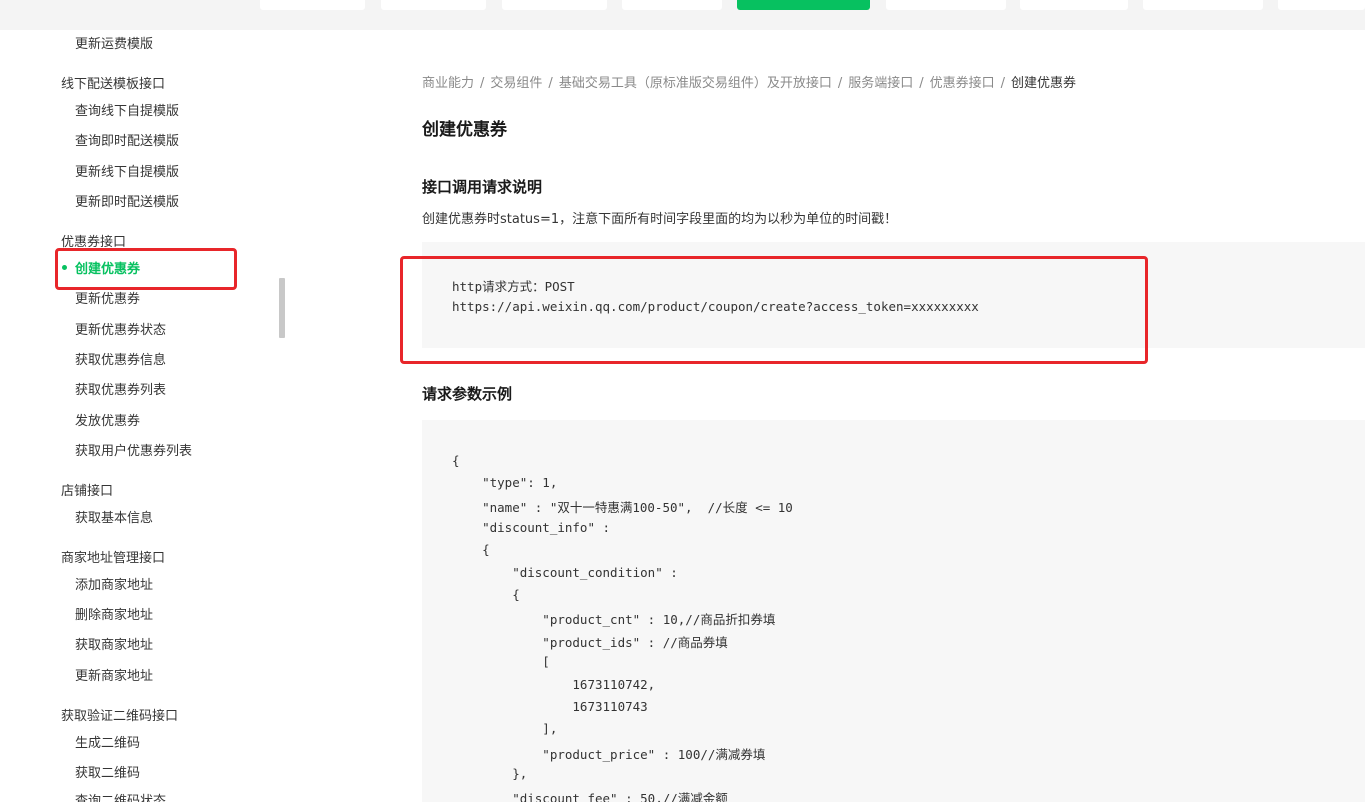 Image resolution: width=1365 pixels, height=802 pixels. What do you see at coordinates (516, 83) in the screenshot?
I see `breadcrumb-link: 交易组件` at bounding box center [516, 83].